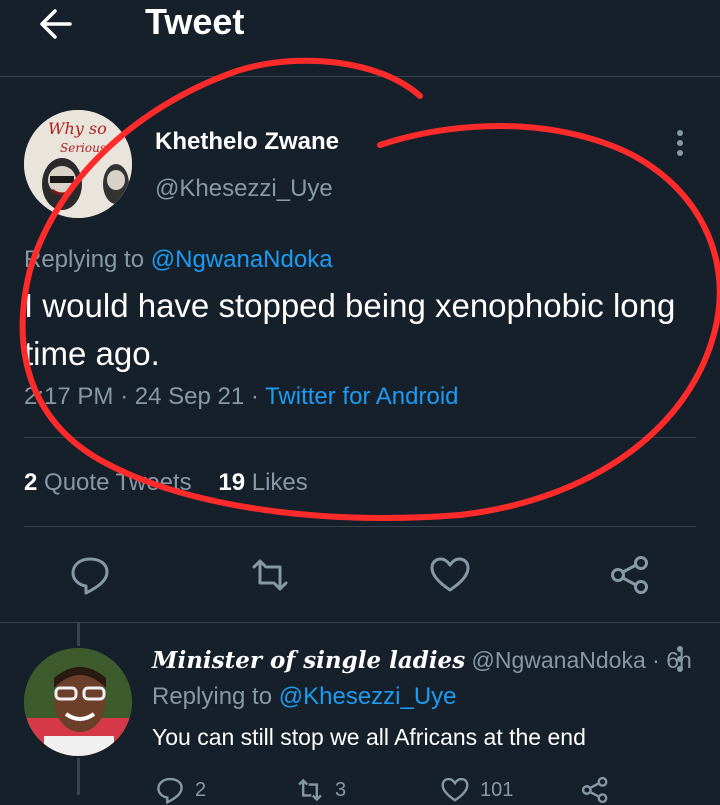  Describe the element at coordinates (244, 189) in the screenshot. I see `author-handle: @Khesezzi_Uye` at that location.